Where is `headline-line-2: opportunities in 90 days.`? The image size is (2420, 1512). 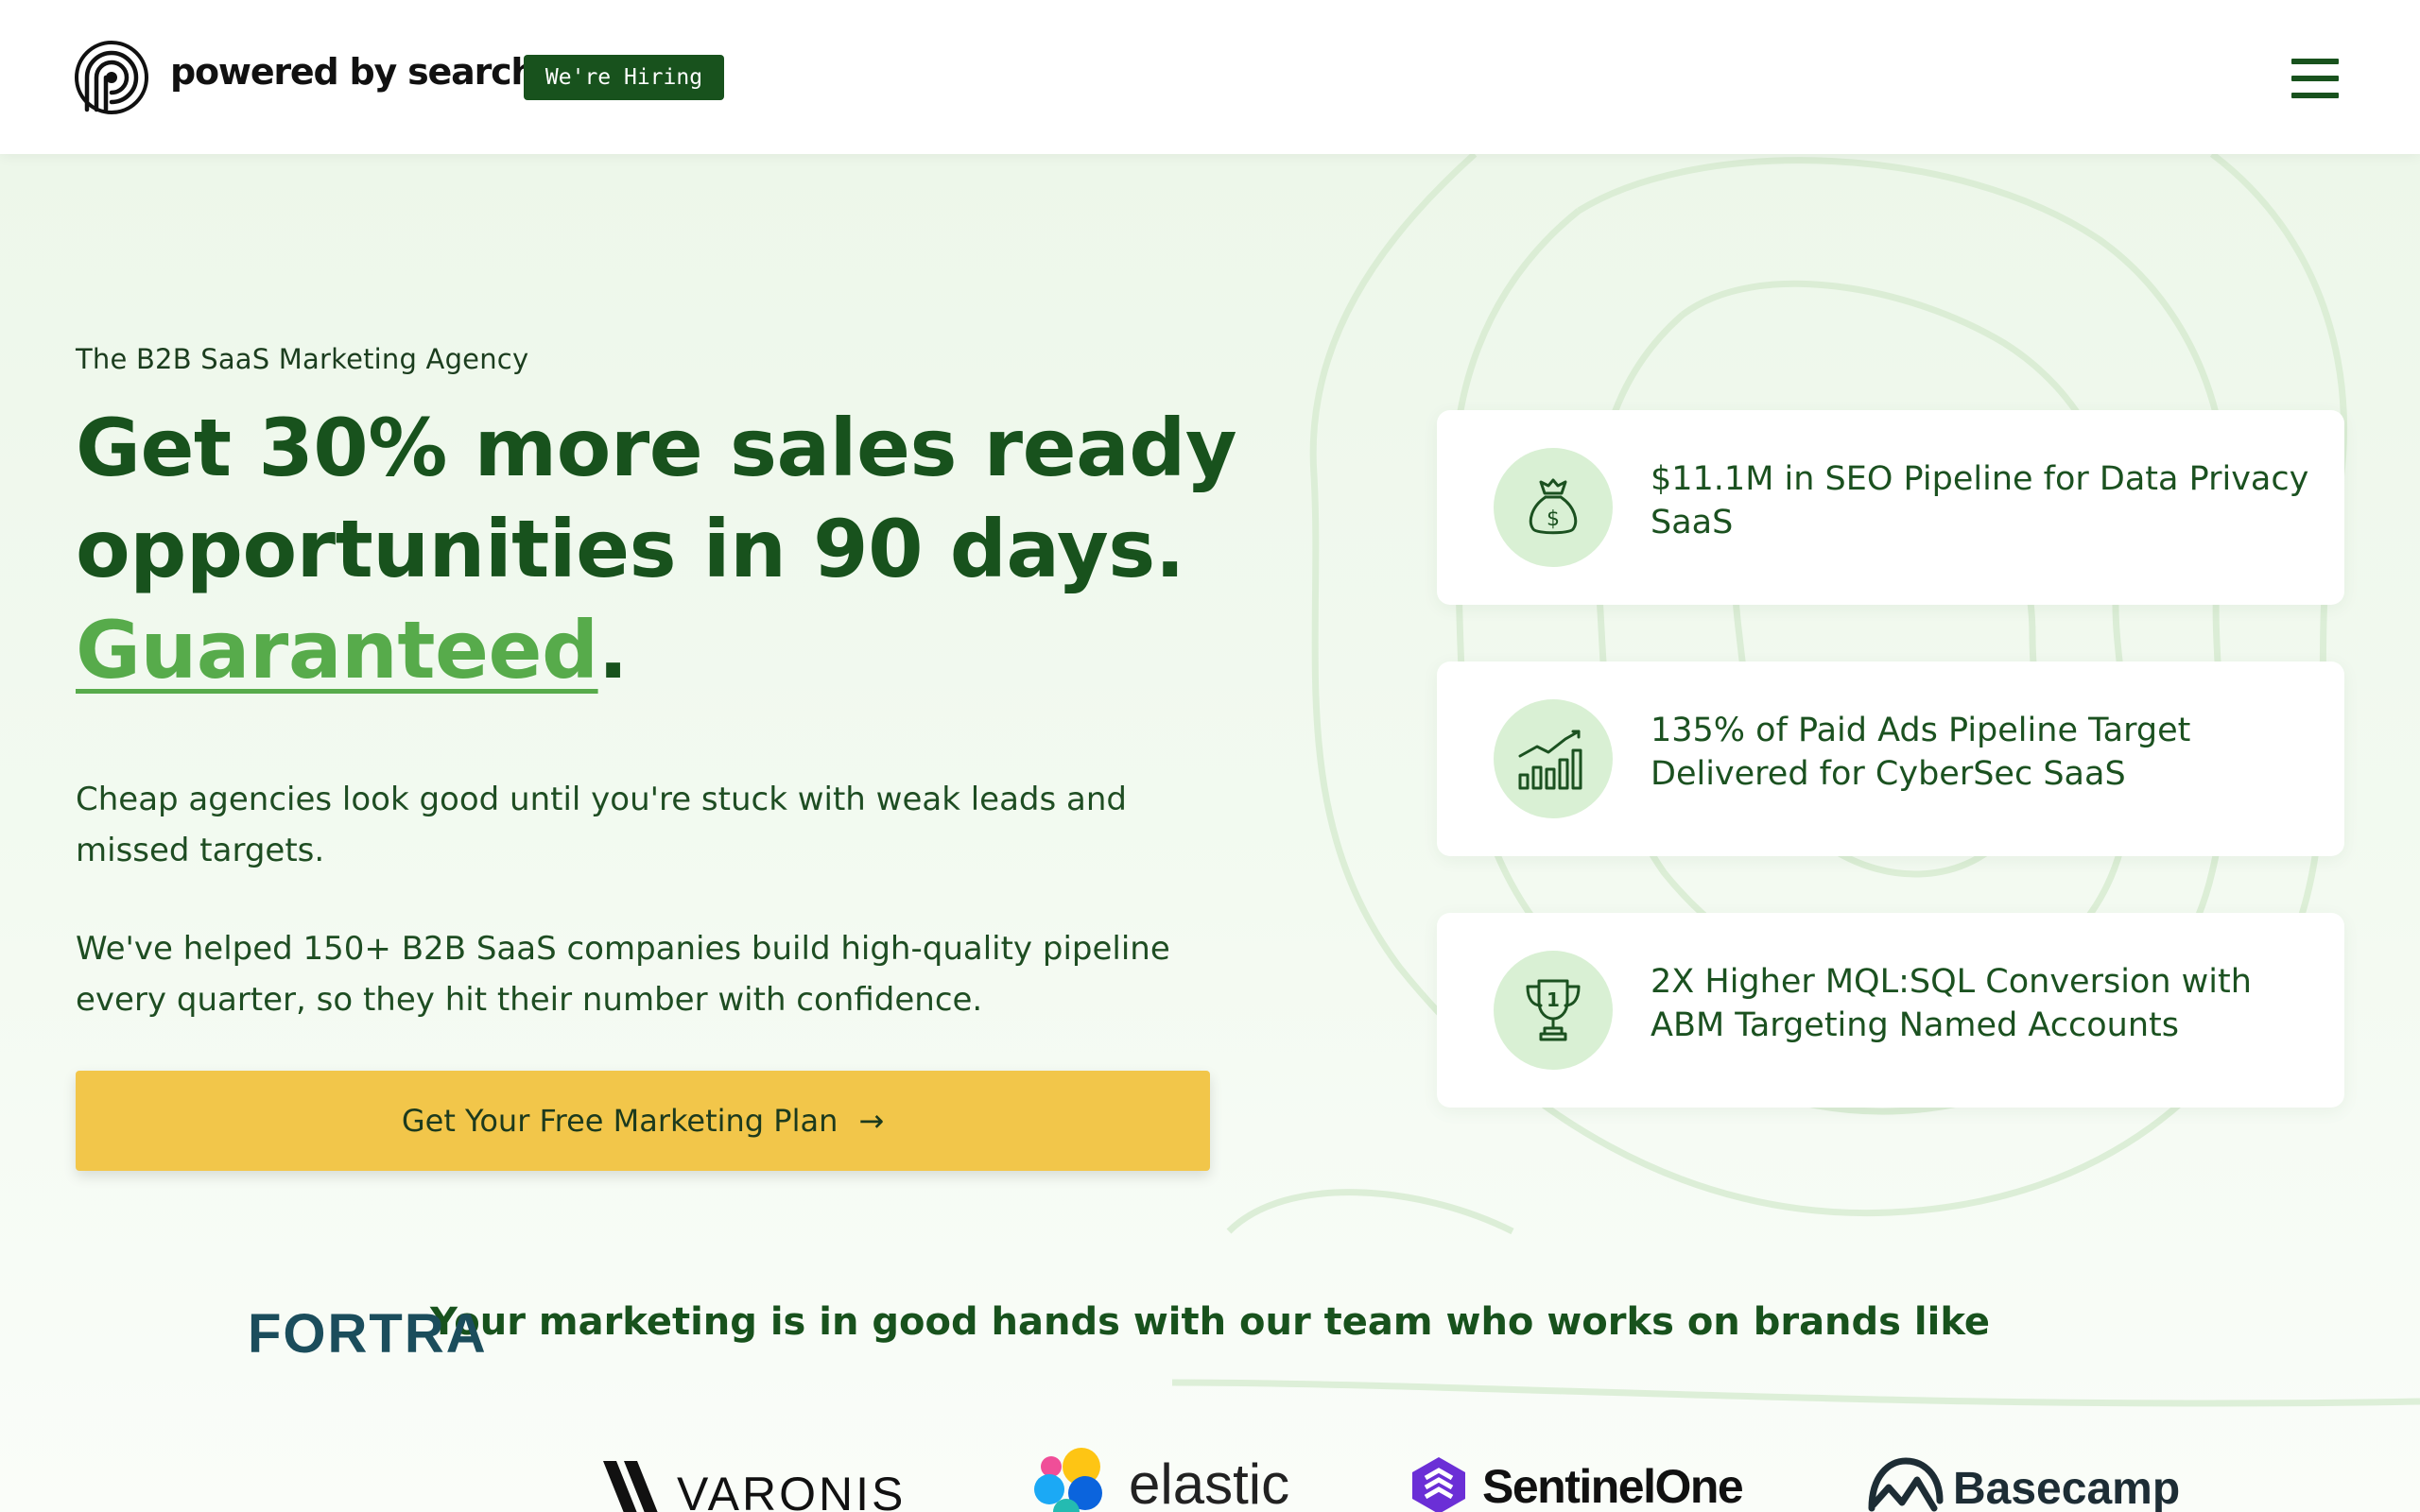
headline-line-2: opportunities in 90 days. is located at coordinates (630, 549).